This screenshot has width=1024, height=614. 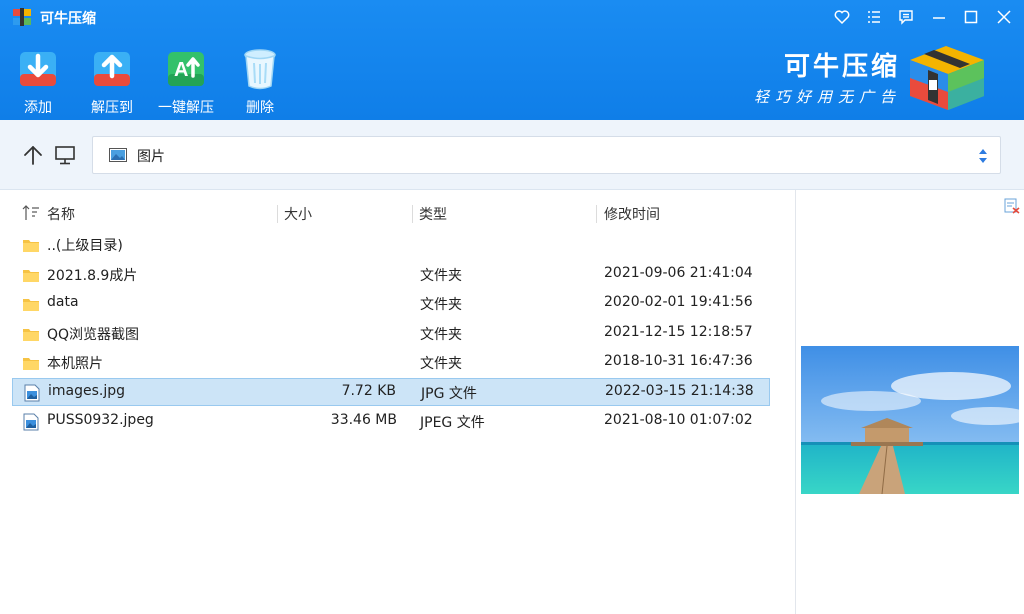 I want to click on path-spinner-icon, so click(x=983, y=156).